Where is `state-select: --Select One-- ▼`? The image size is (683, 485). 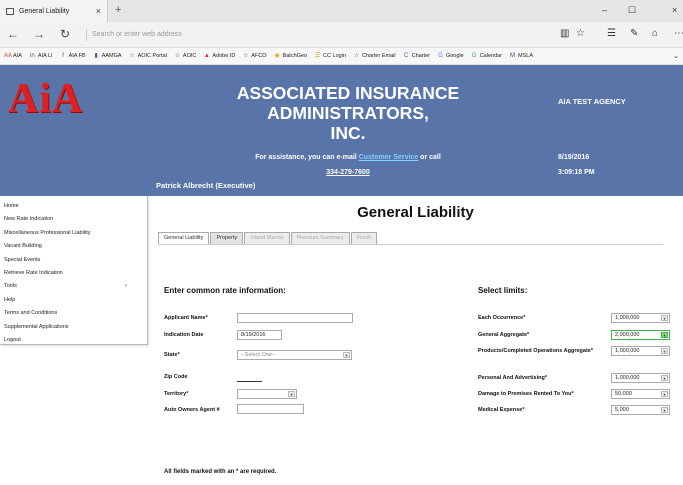 state-select: --Select One-- ▼ is located at coordinates (294, 355).